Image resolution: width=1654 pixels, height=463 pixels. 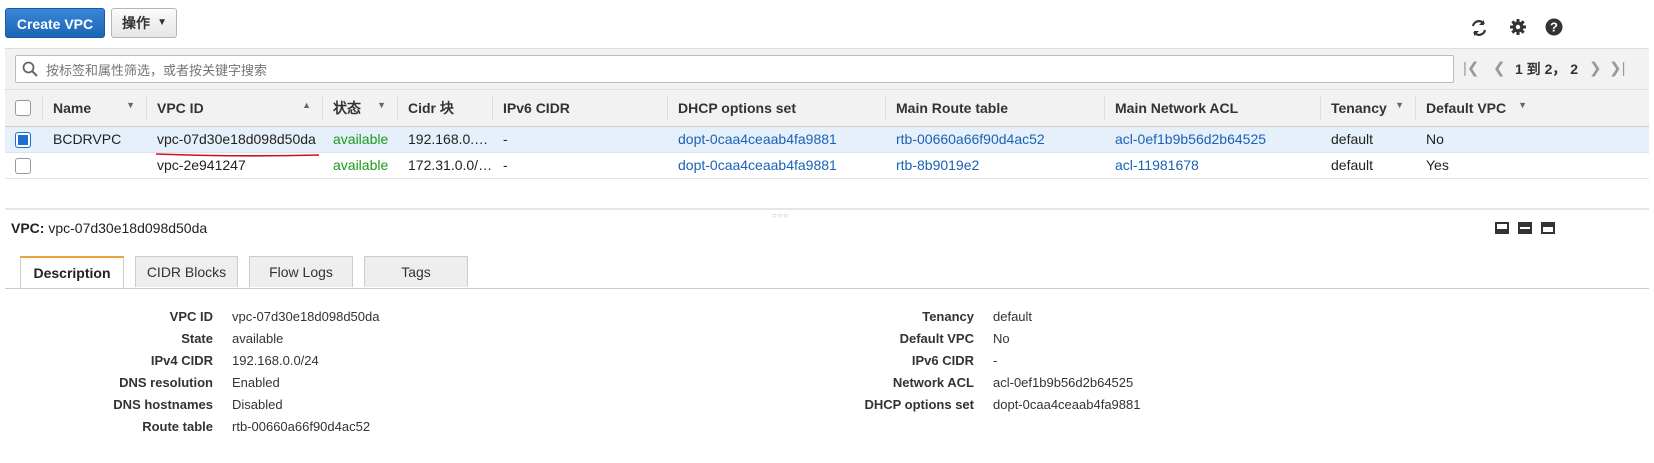 What do you see at coordinates (95, 165) in the screenshot?
I see `cell-name` at bounding box center [95, 165].